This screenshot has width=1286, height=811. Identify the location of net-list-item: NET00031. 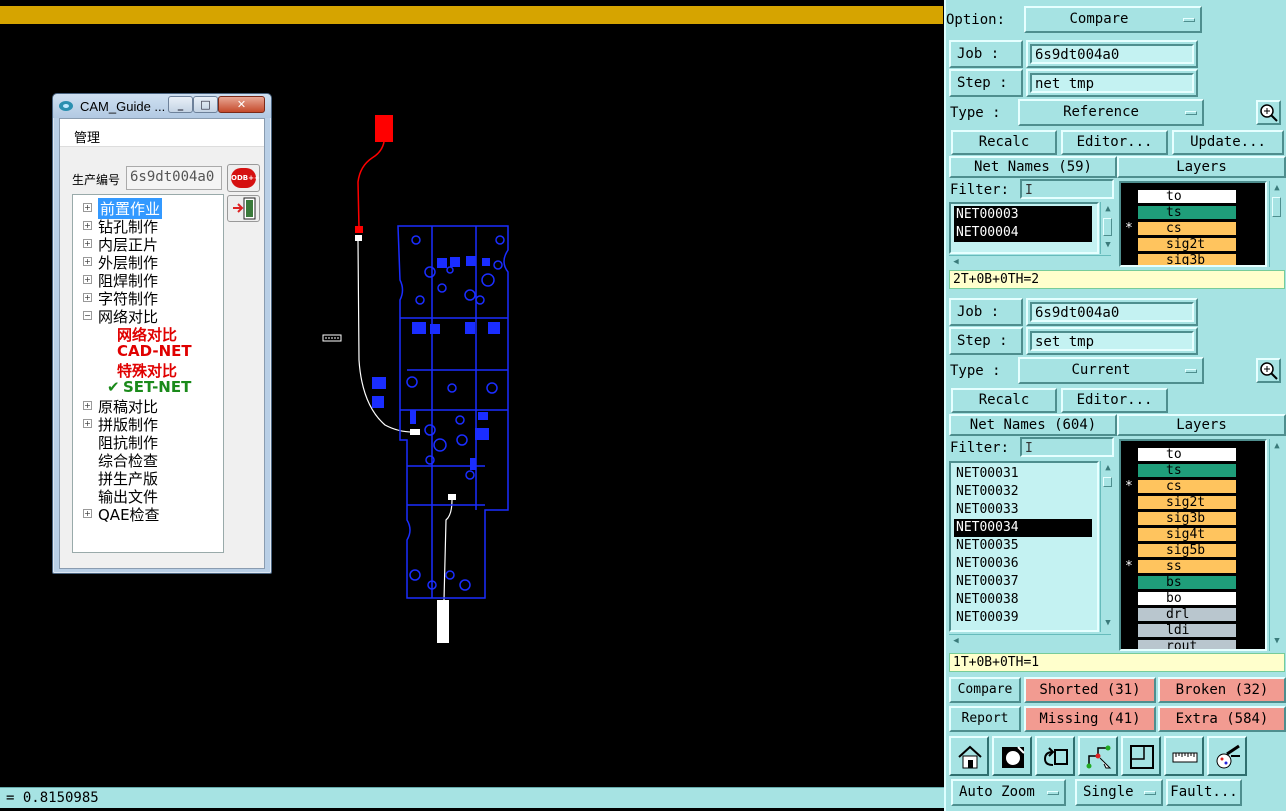
(1023, 474).